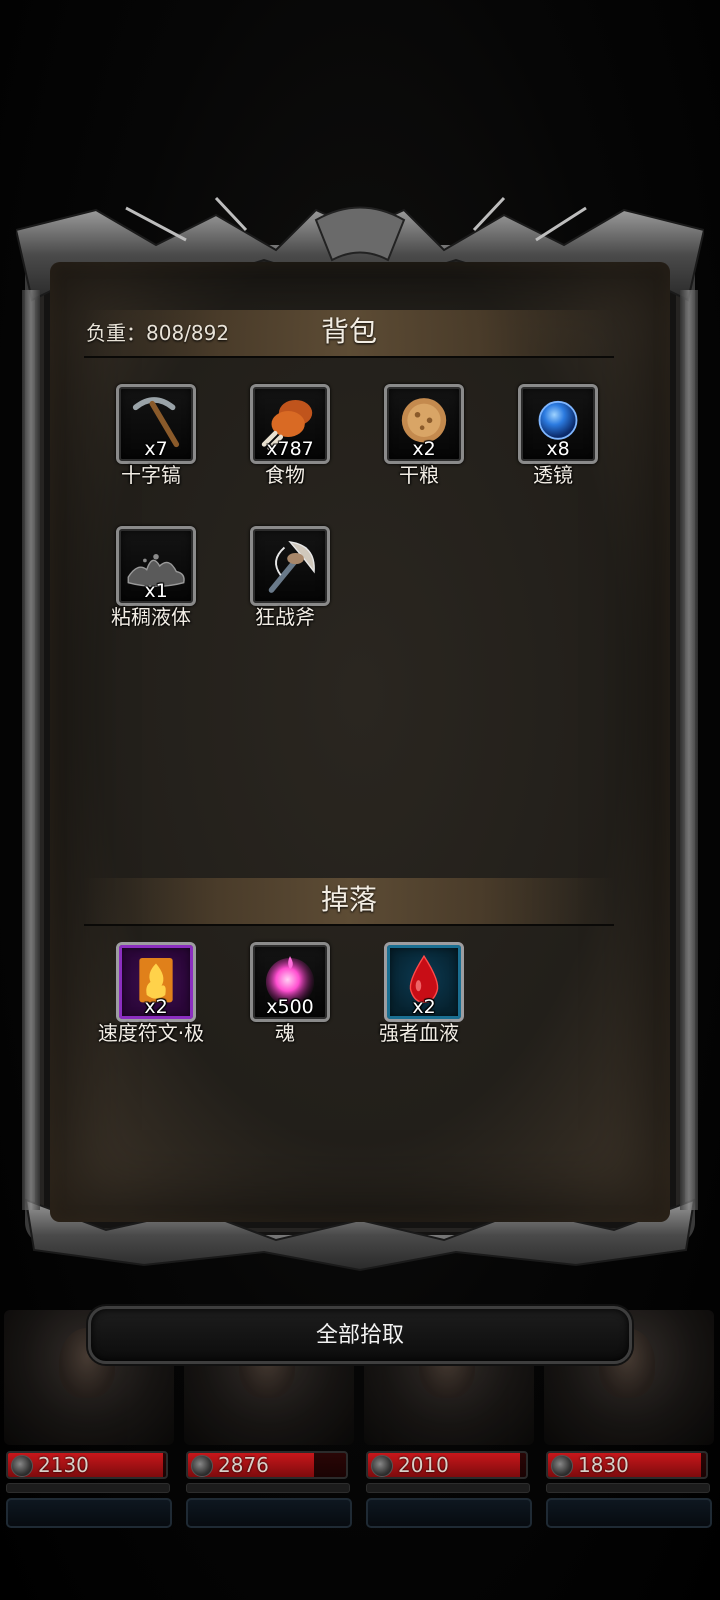  I want to click on item-count: x8, so click(558, 449).